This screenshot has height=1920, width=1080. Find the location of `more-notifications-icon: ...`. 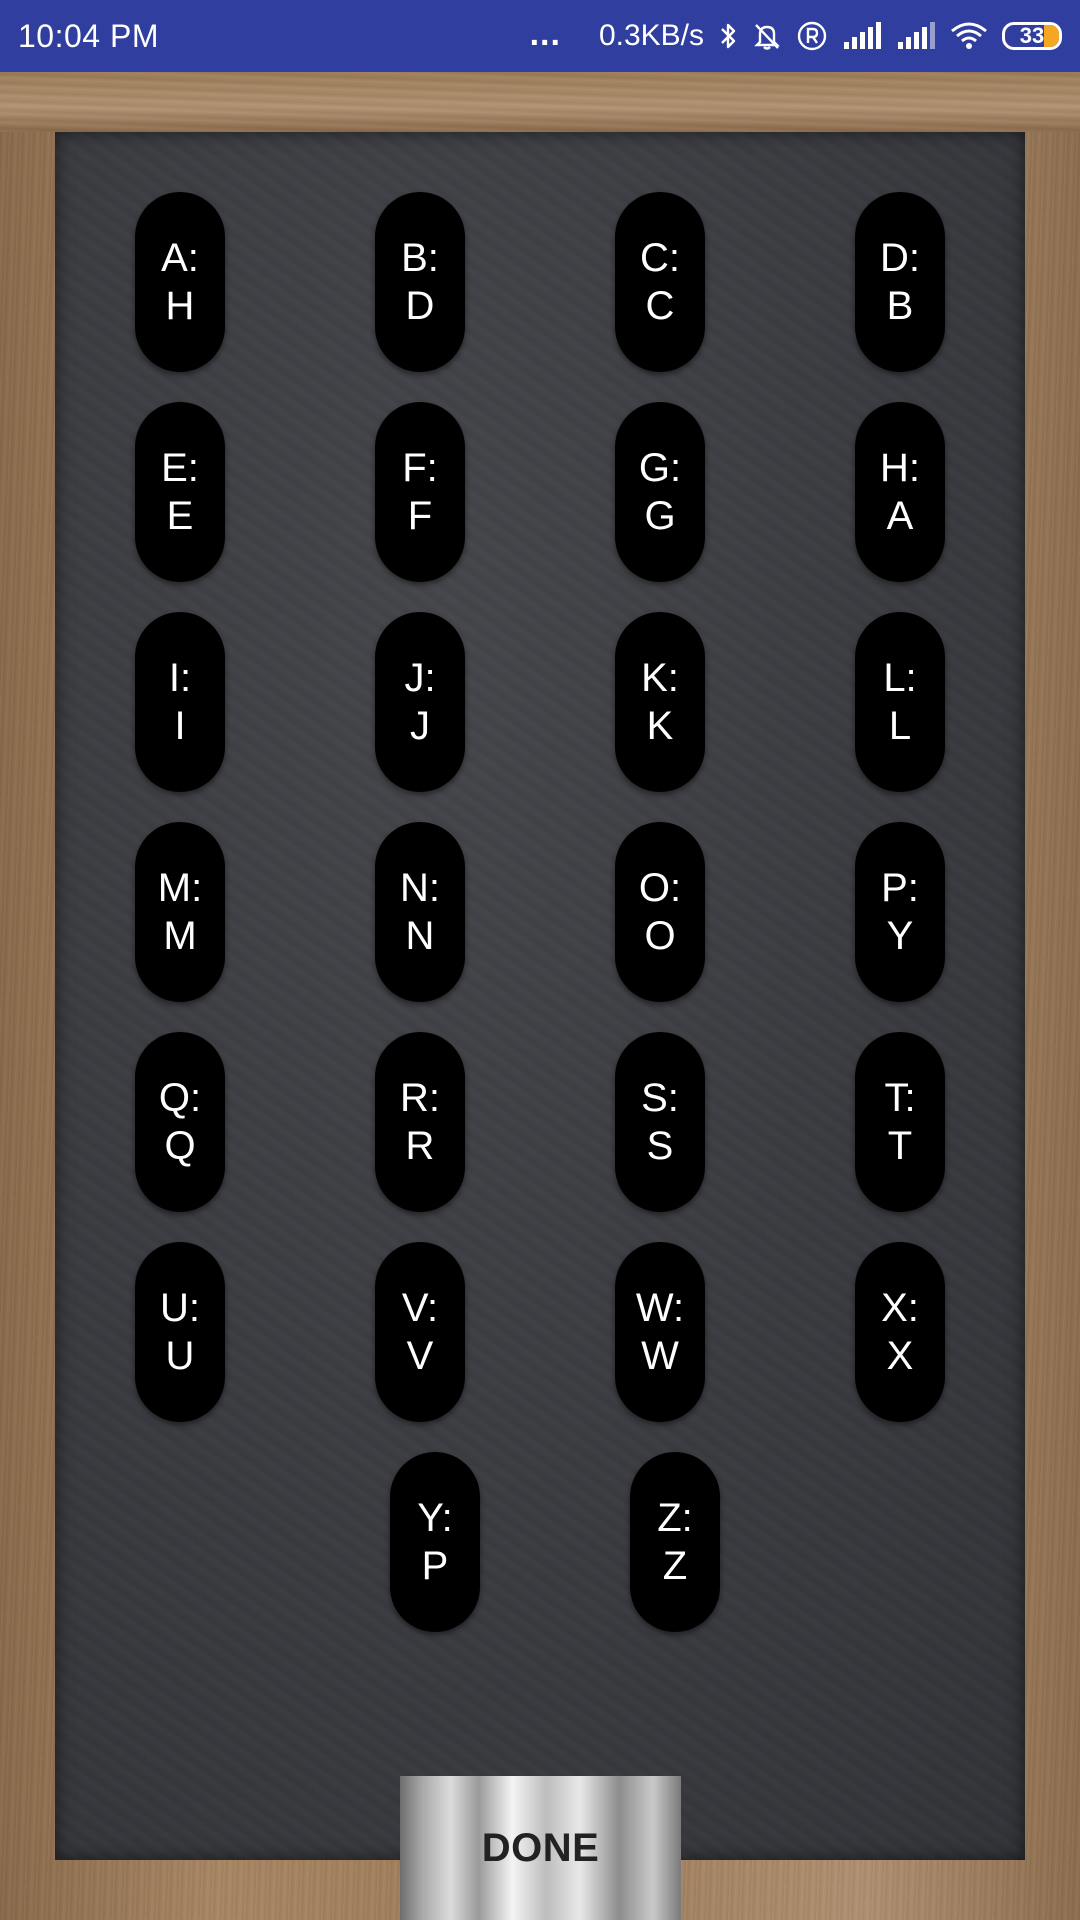

more-notifications-icon: ... is located at coordinates (545, 33).